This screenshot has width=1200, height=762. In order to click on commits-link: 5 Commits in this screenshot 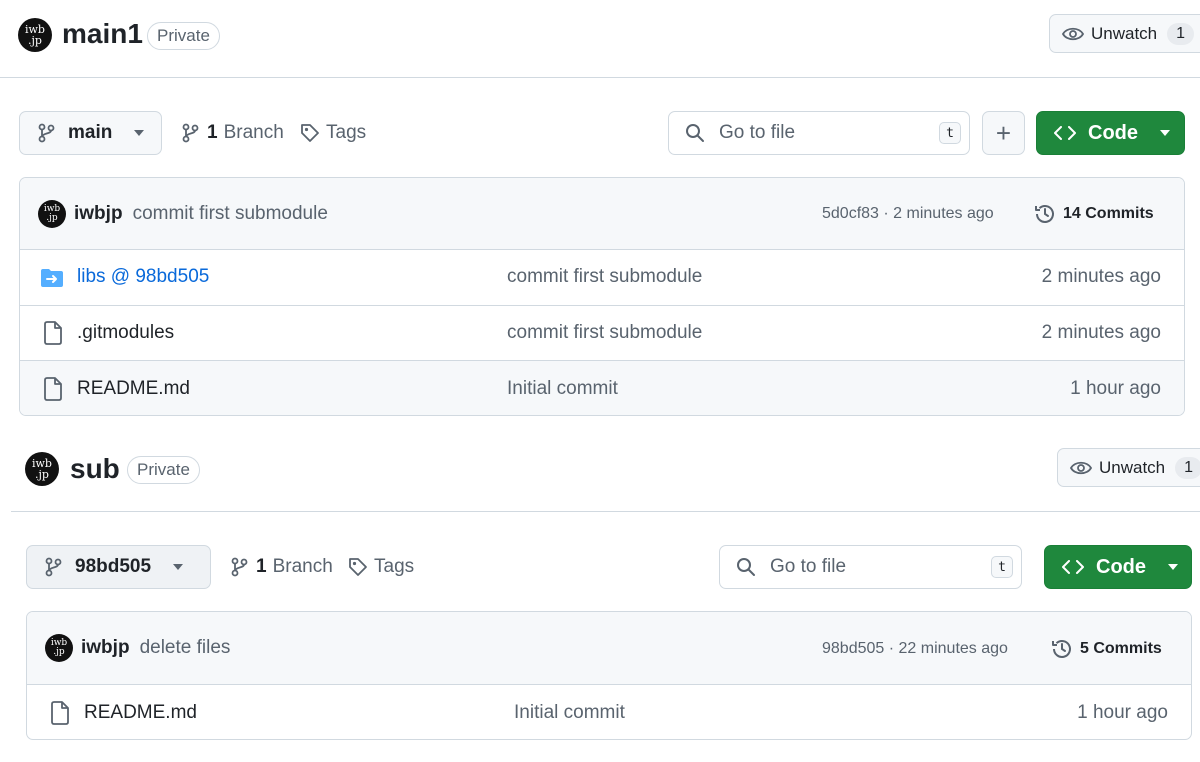, I will do `click(1106, 649)`.